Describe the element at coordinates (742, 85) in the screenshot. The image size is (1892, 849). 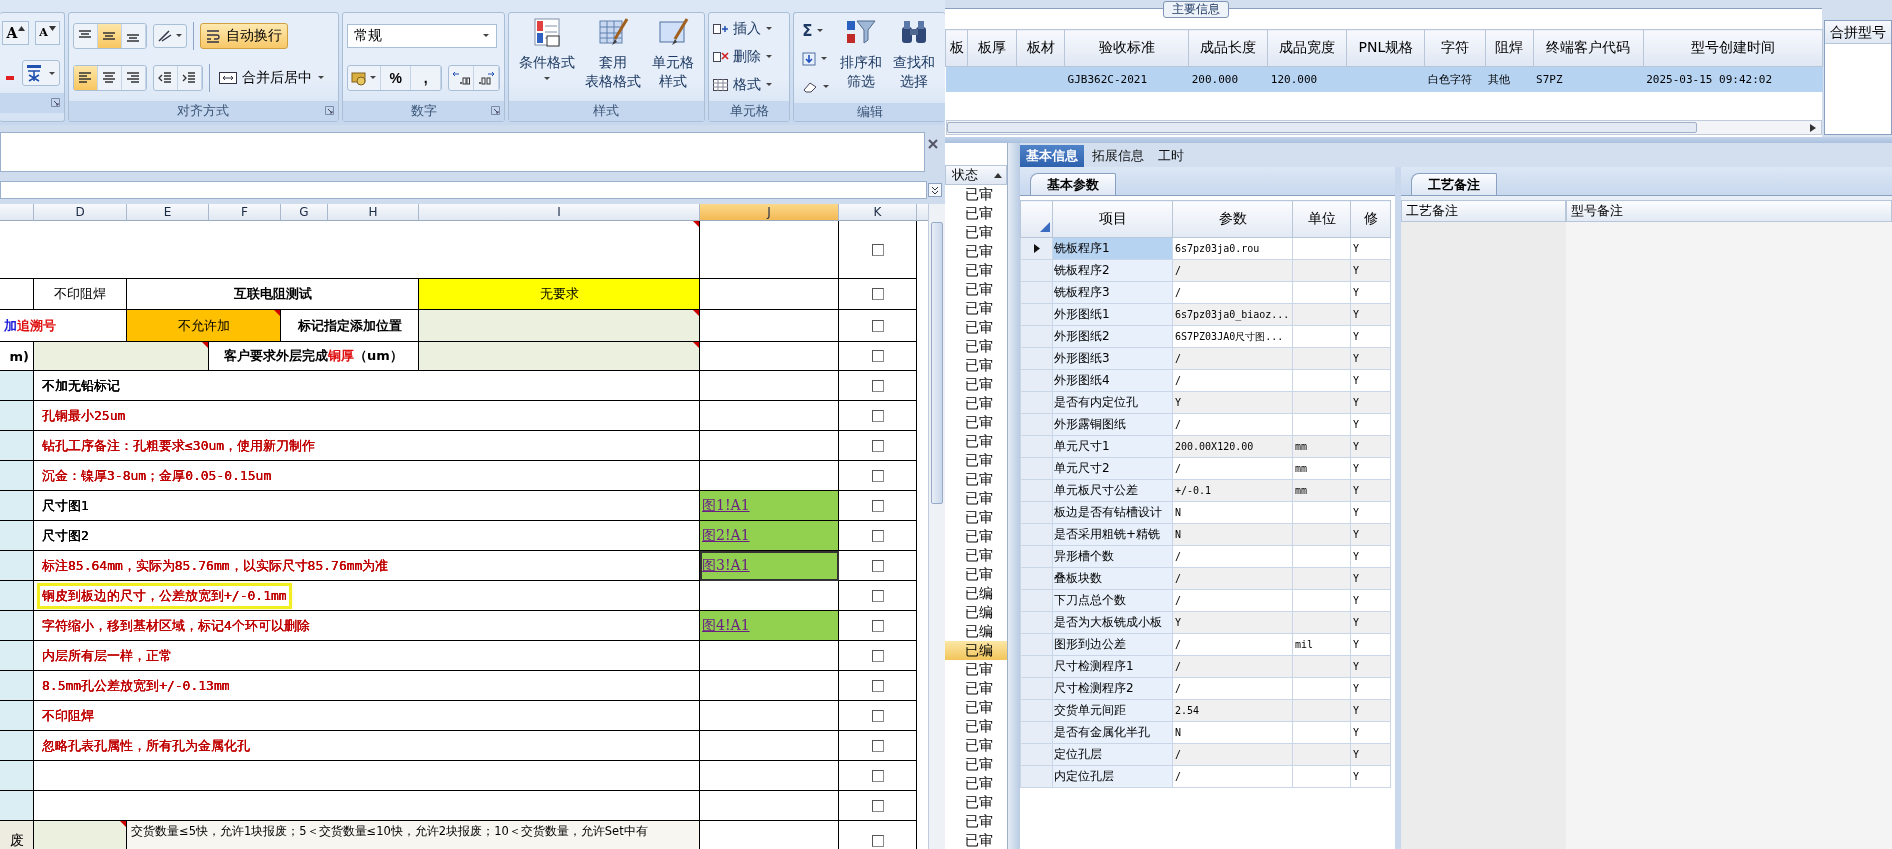
I see `format-button: 格式` at that location.